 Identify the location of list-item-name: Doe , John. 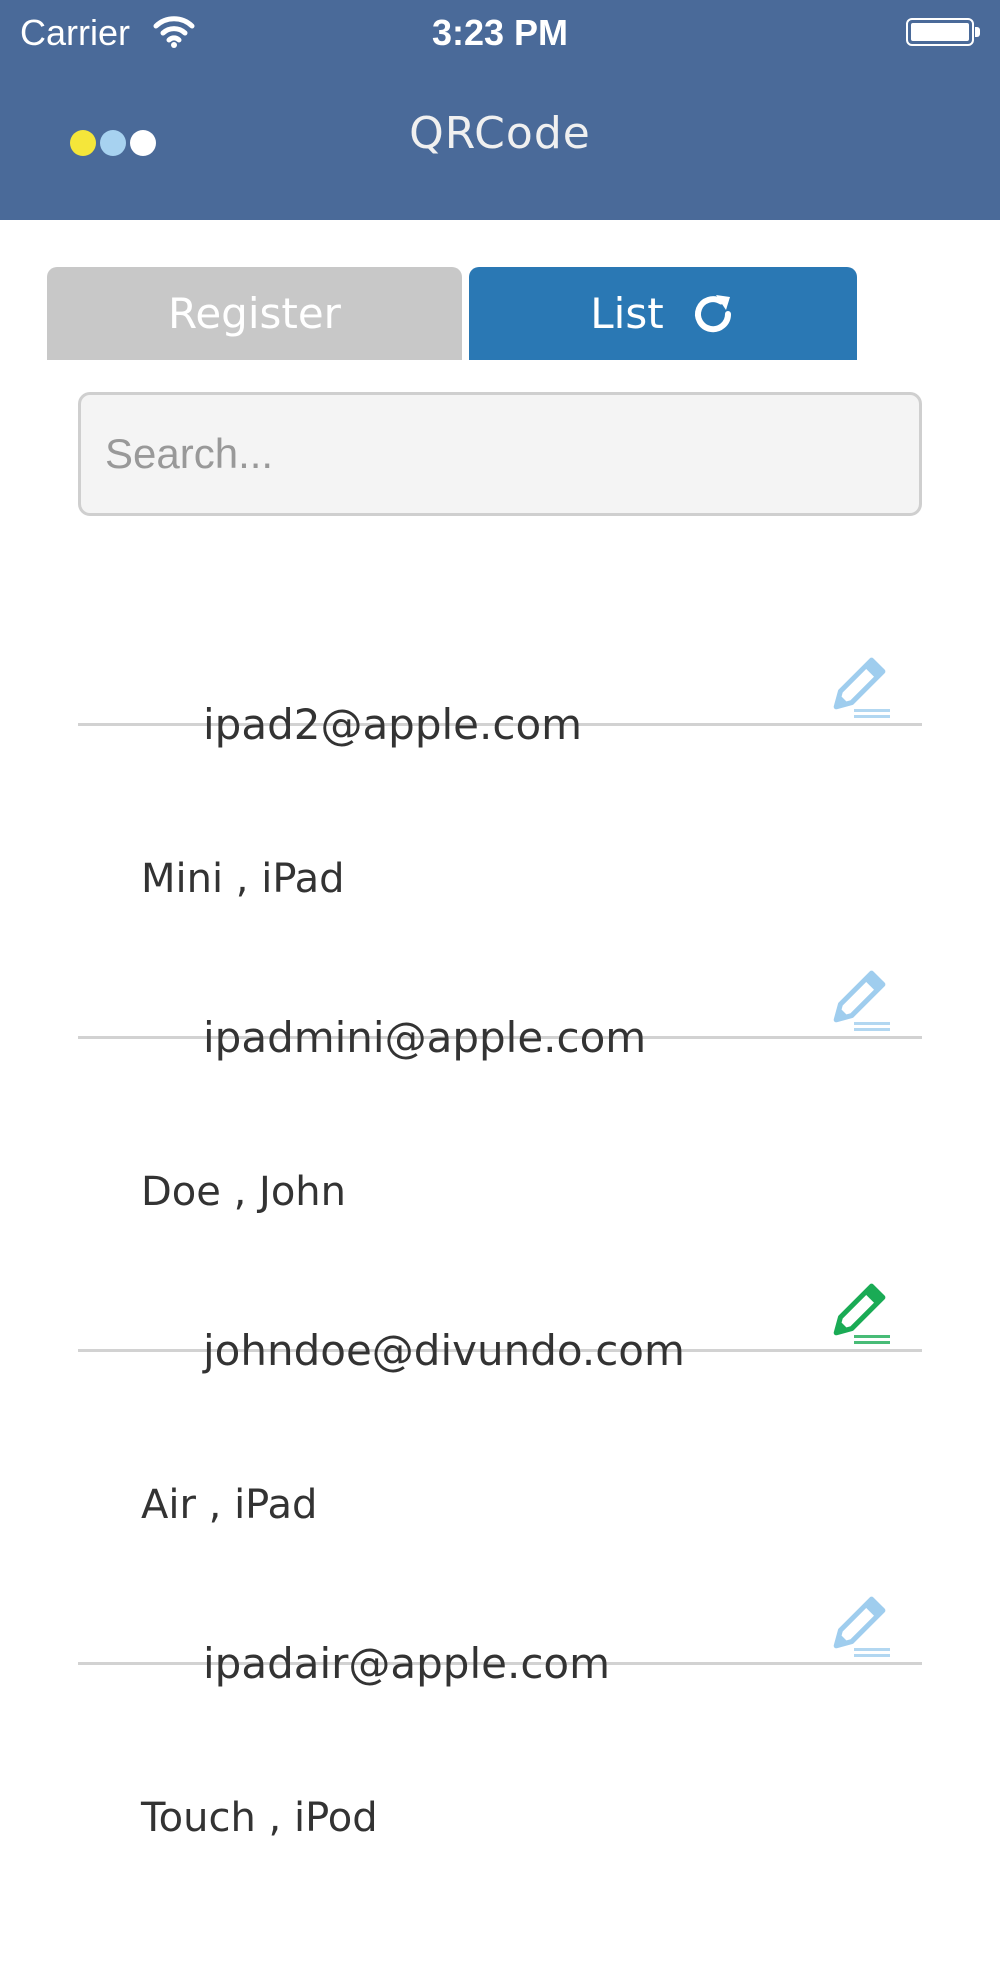
(243, 1192).